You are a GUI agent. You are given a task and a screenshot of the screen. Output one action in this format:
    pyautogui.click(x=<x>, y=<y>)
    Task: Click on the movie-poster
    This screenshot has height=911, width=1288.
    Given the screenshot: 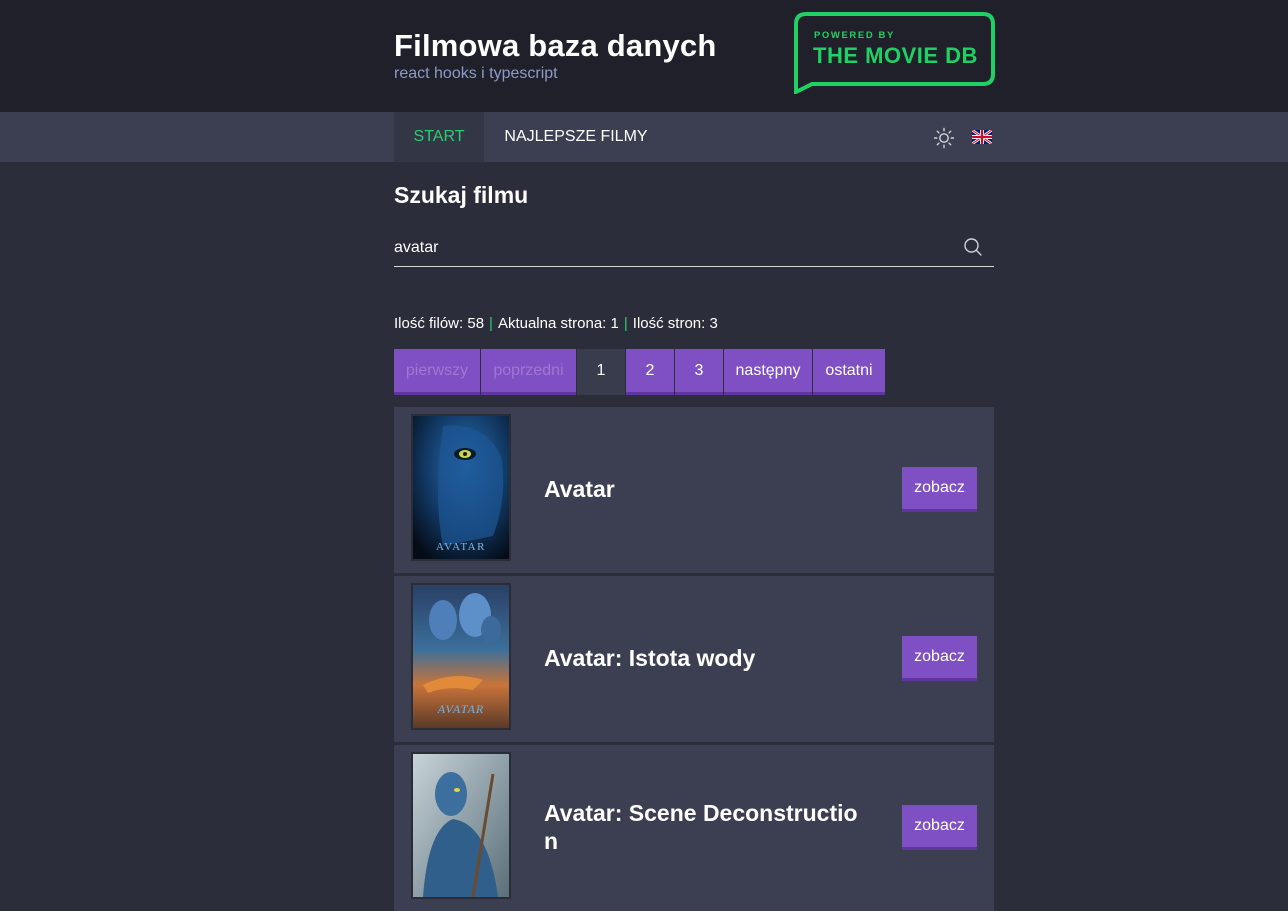 What is the action you would take?
    pyautogui.click(x=461, y=825)
    